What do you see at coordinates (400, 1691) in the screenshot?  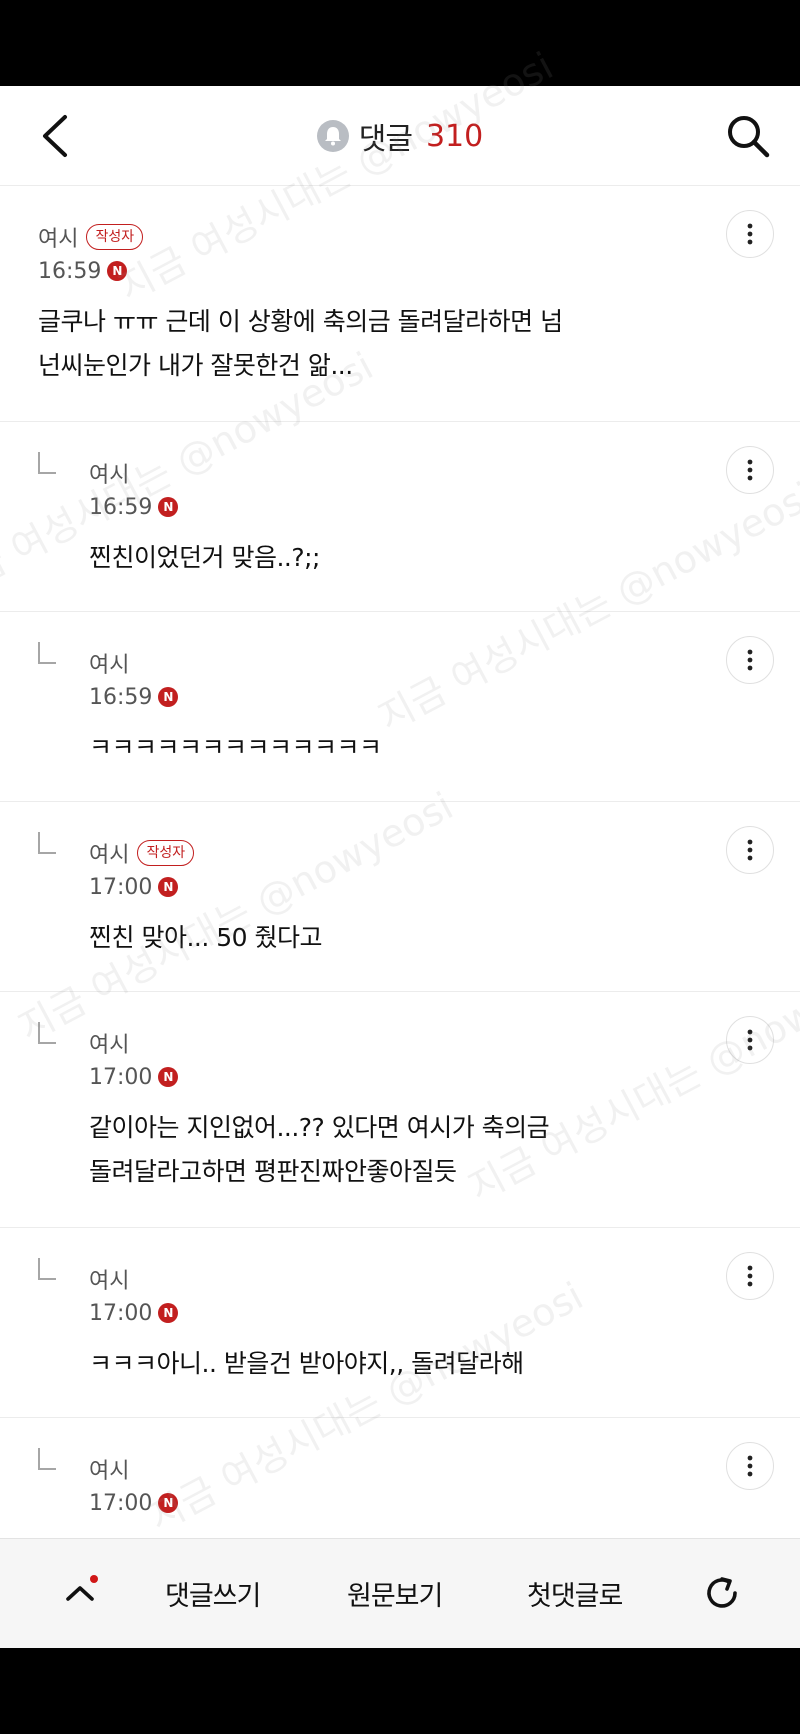 I see `system-nav-bar` at bounding box center [400, 1691].